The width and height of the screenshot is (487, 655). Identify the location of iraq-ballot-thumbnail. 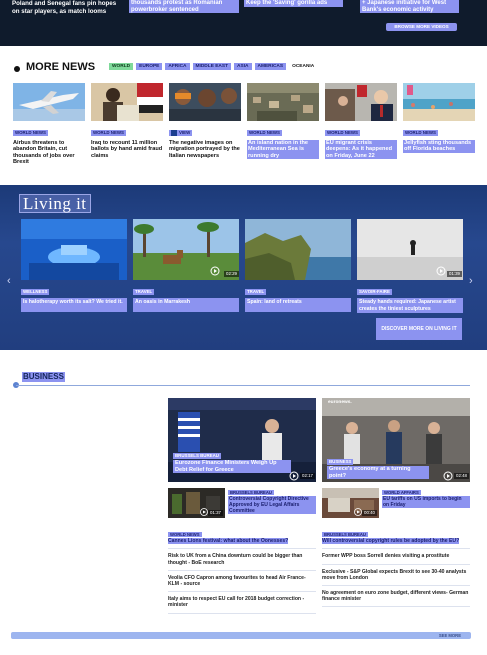
(127, 102).